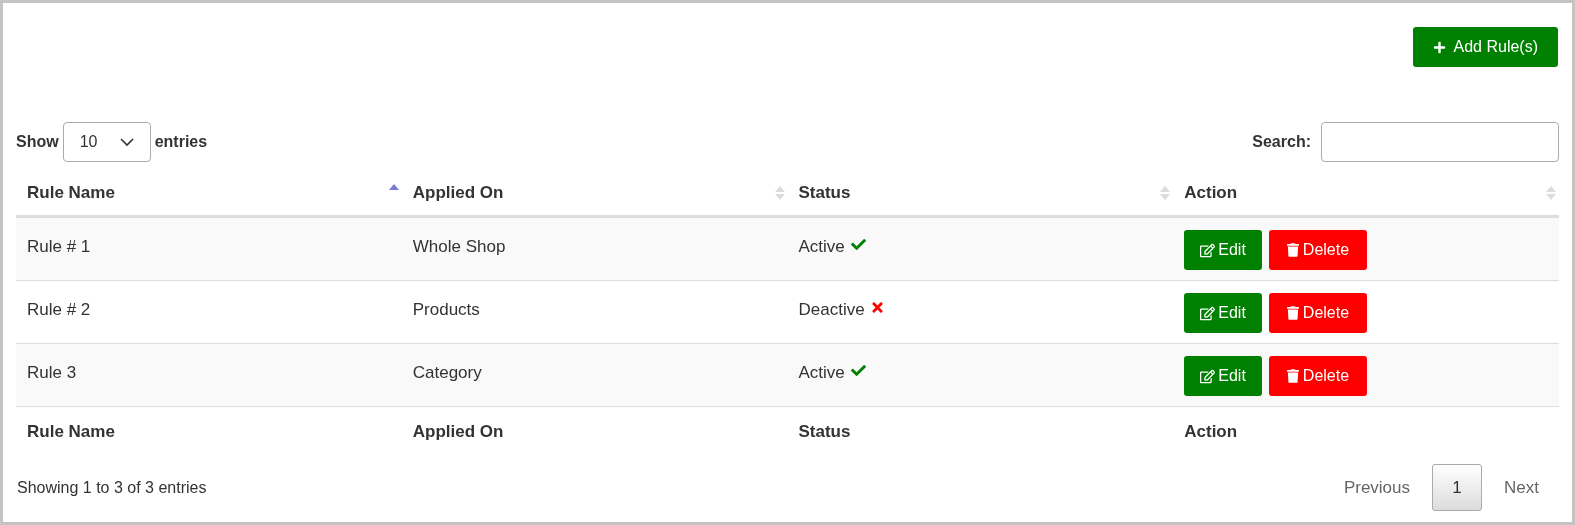  Describe the element at coordinates (447, 372) in the screenshot. I see `table-cell: Category` at that location.